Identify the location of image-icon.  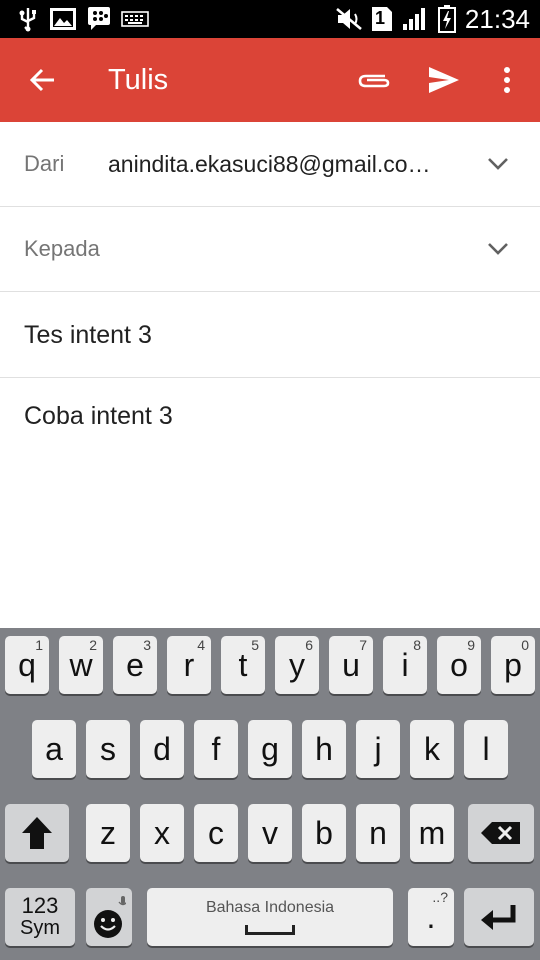
(63, 19).